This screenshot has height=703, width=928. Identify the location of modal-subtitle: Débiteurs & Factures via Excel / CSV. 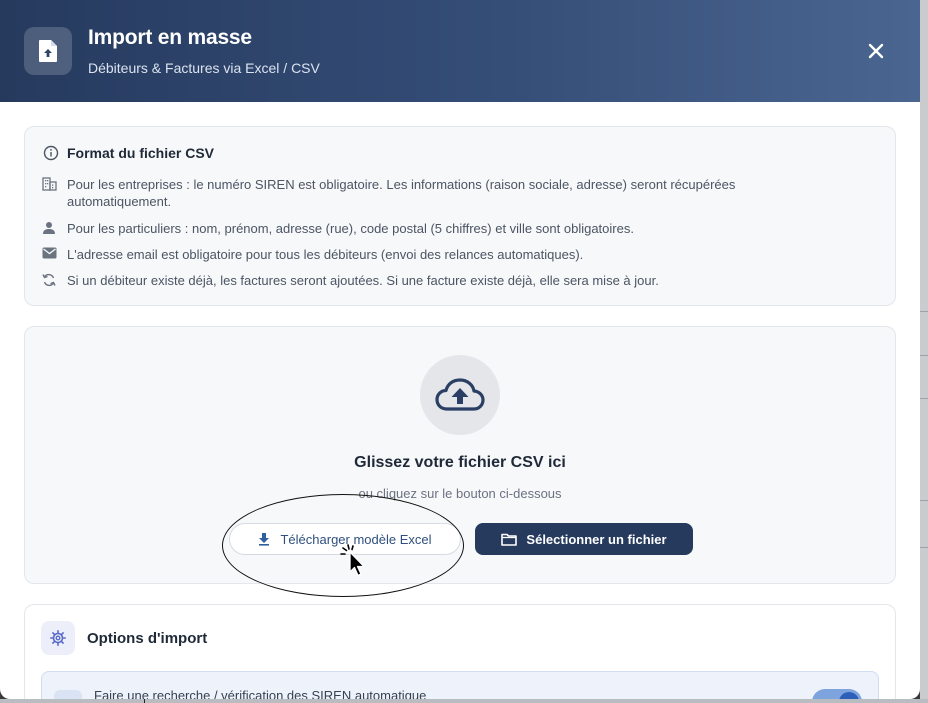
(204, 68).